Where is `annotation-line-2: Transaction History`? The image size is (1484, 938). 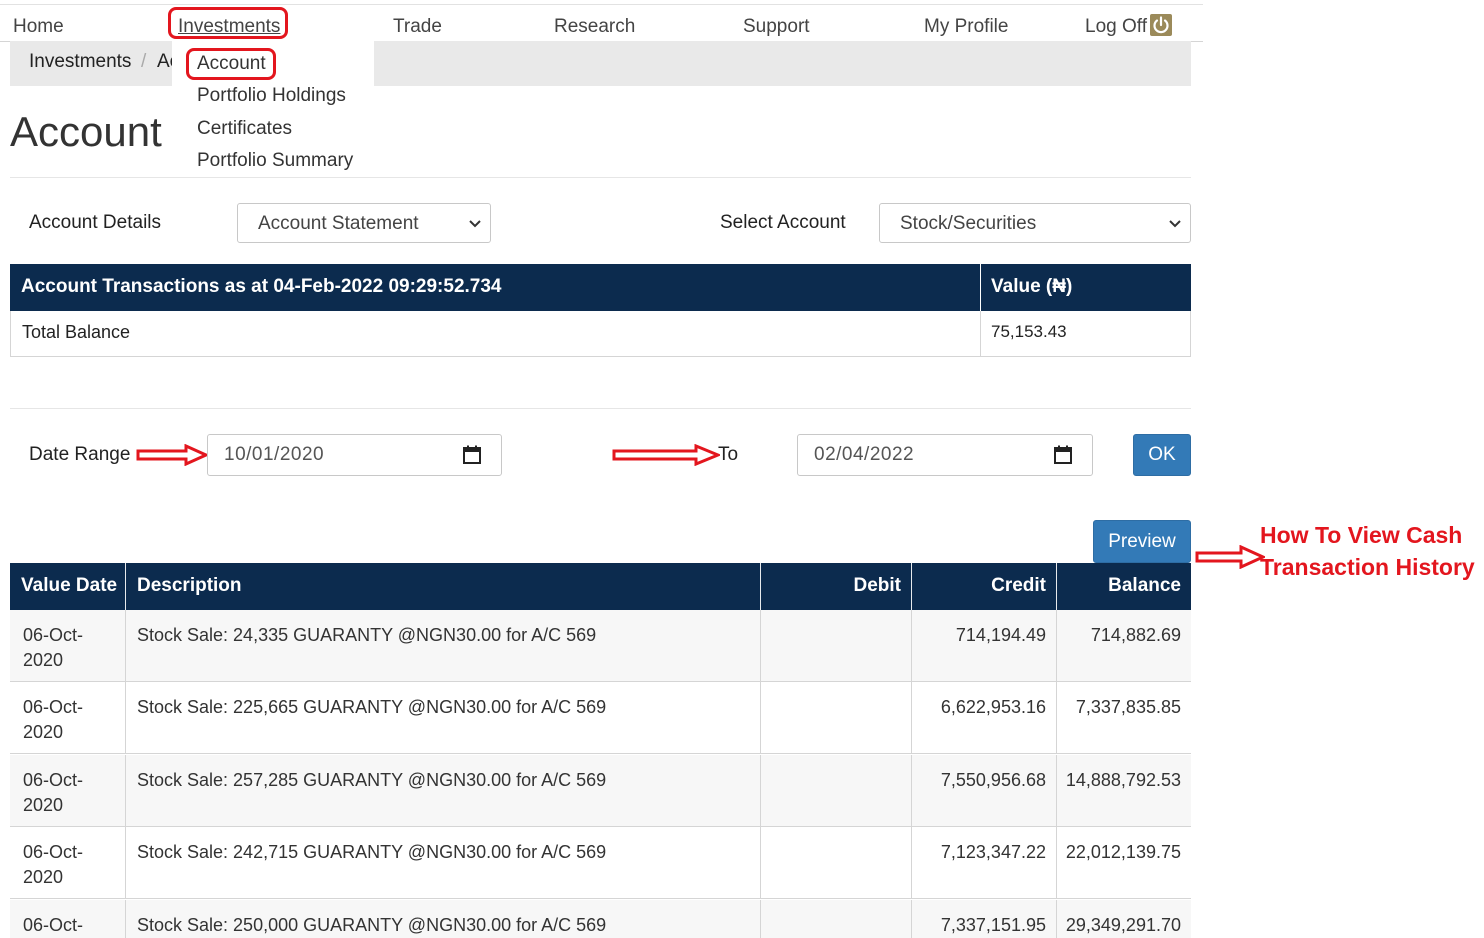
annotation-line-2: Transaction History is located at coordinates (1367, 567).